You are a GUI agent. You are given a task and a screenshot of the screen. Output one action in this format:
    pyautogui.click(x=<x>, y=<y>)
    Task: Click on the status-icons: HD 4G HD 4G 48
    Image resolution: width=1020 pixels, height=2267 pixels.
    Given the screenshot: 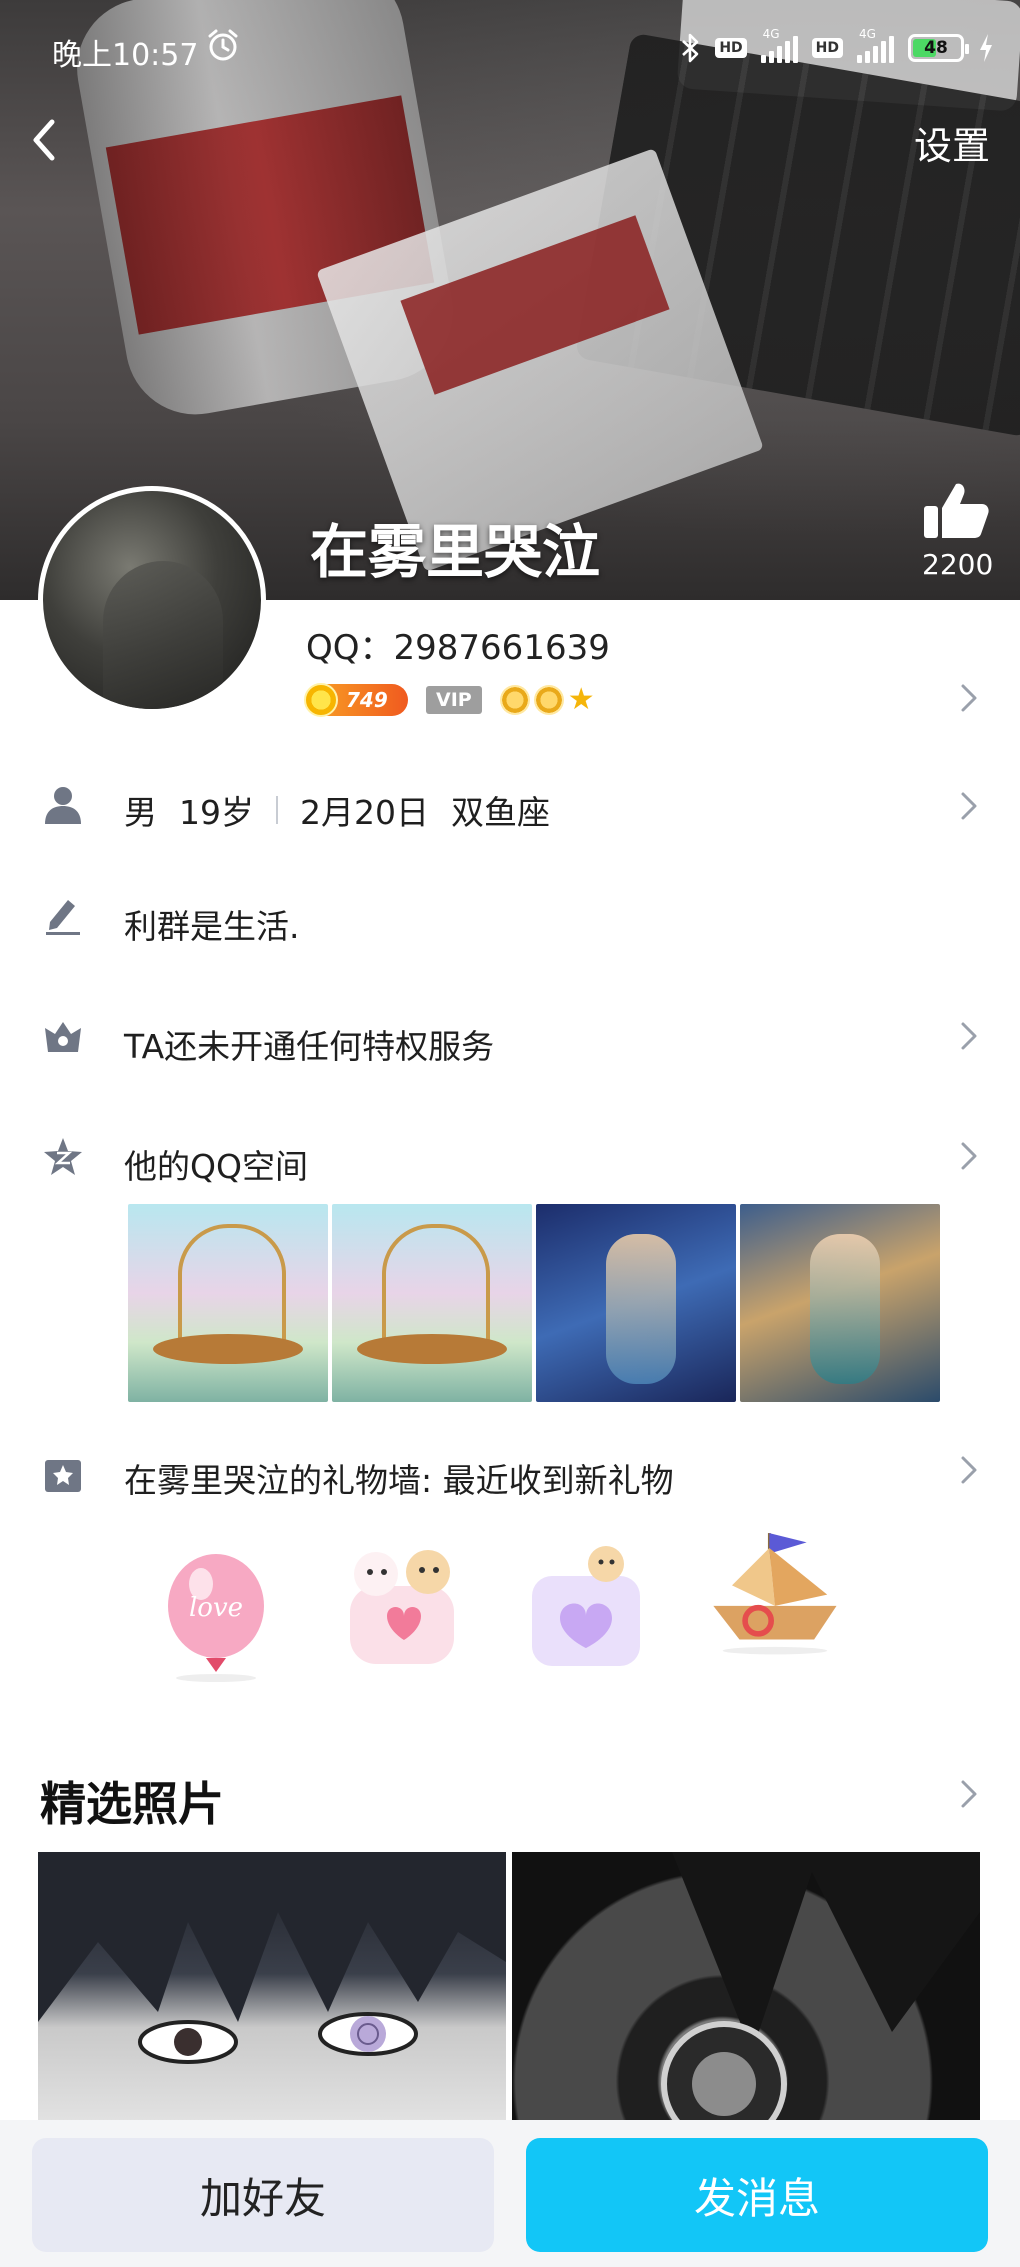 What is the action you would take?
    pyautogui.click(x=836, y=47)
    